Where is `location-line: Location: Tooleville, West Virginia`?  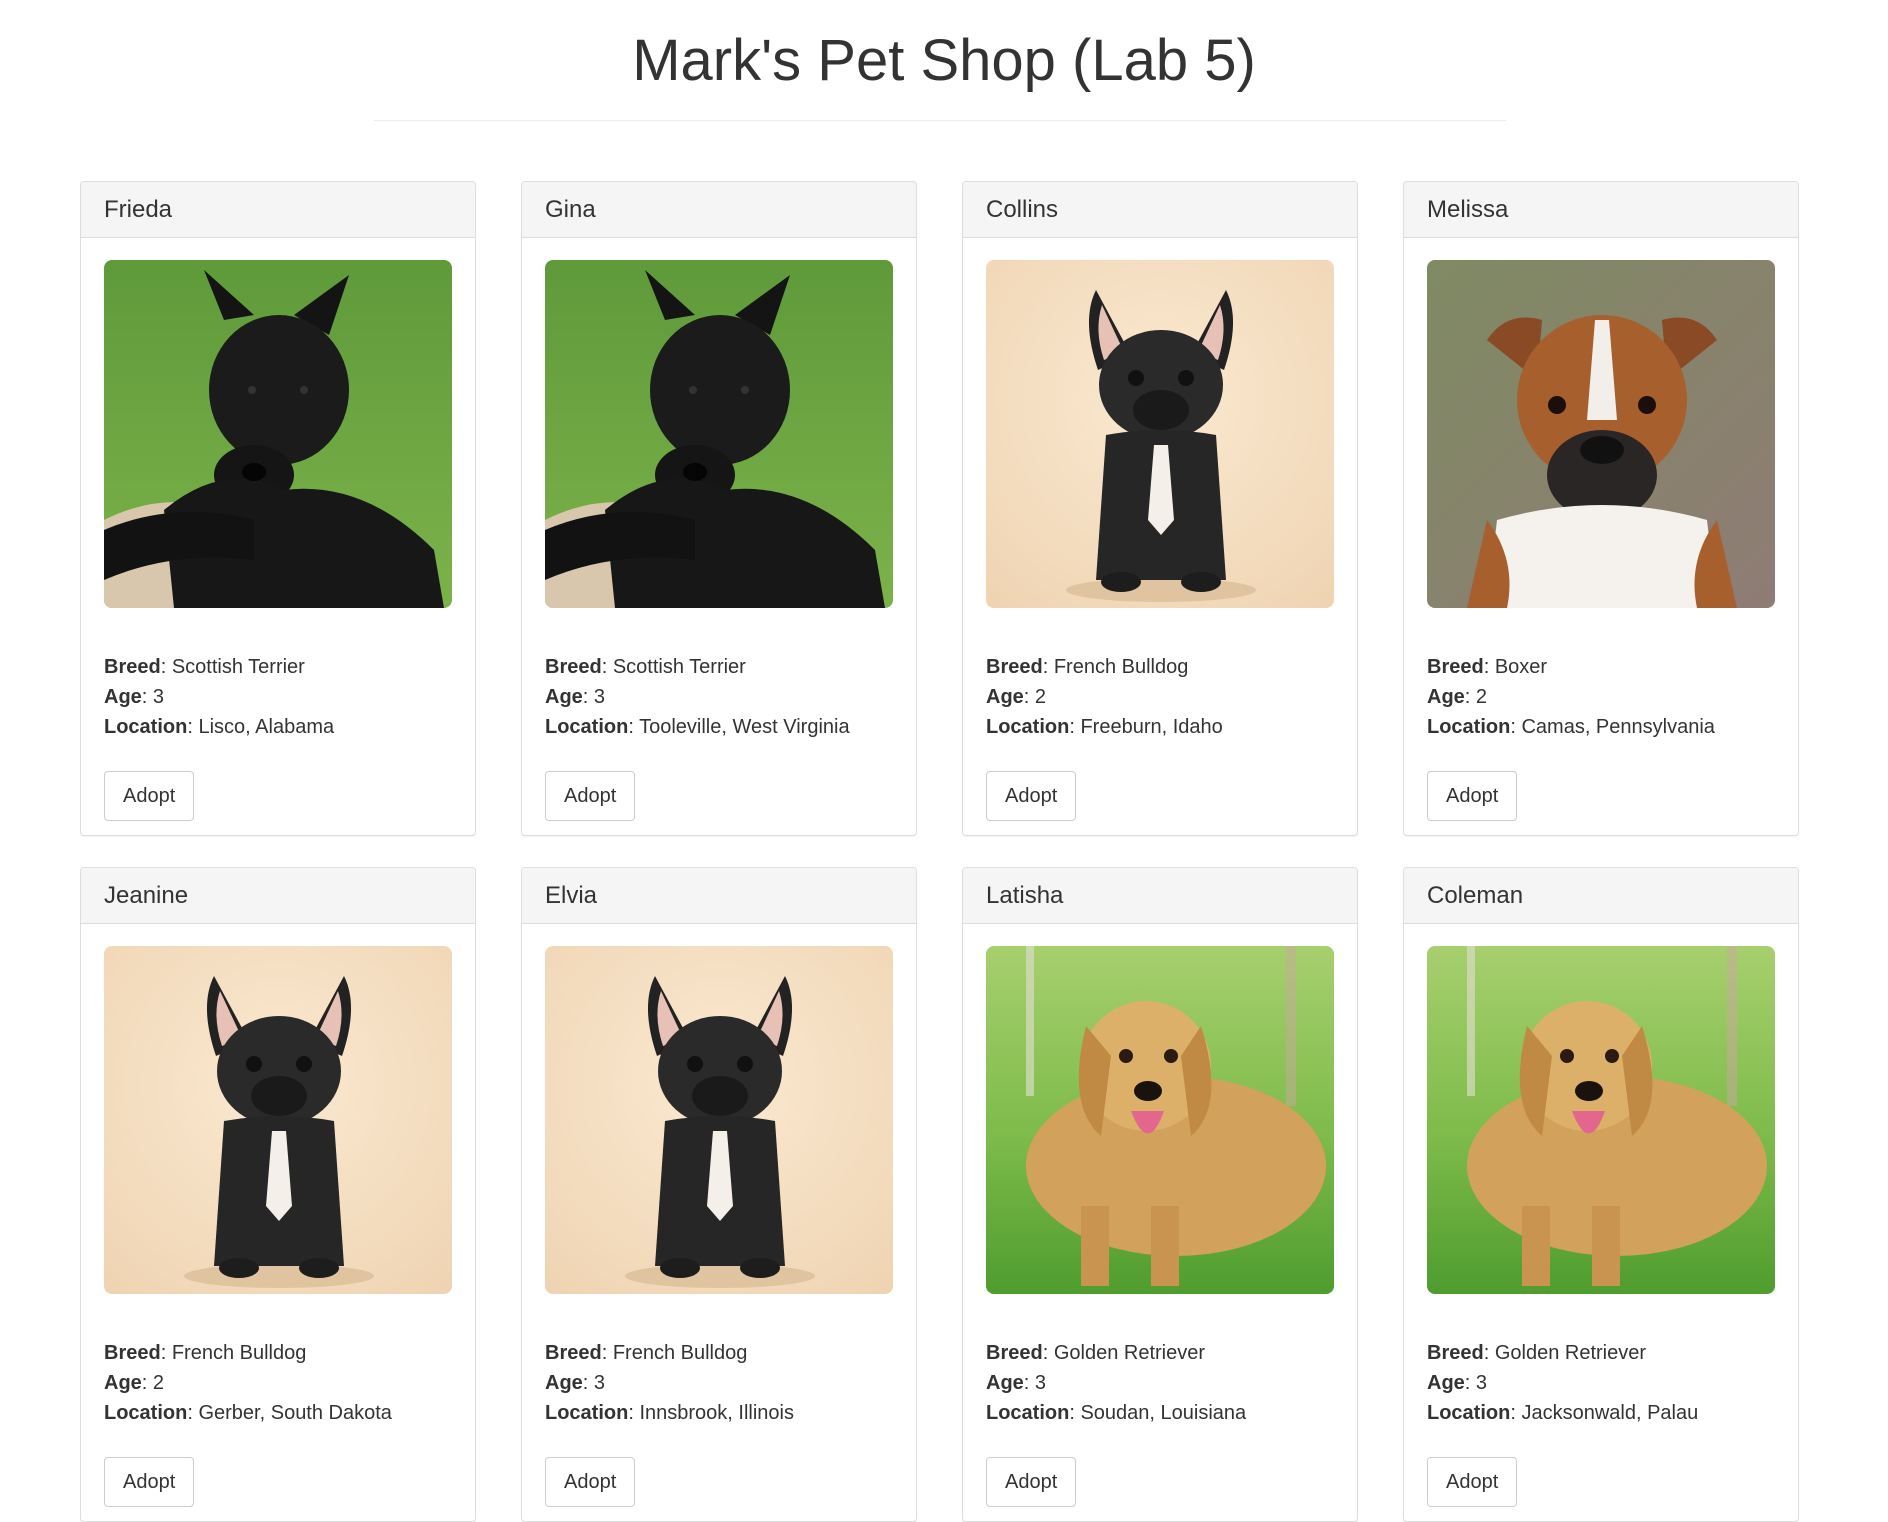
location-line: Location: Tooleville, West Virginia is located at coordinates (697, 727).